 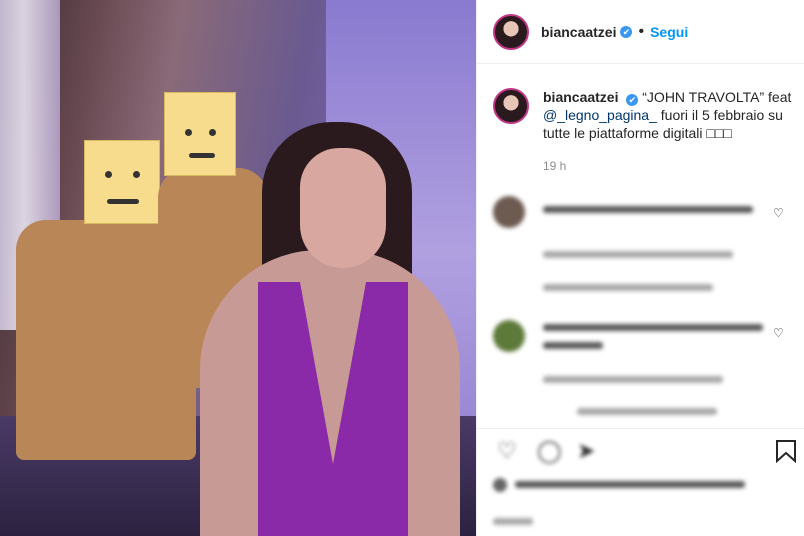 What do you see at coordinates (578, 32) in the screenshot?
I see `username-link: biancaatzei` at bounding box center [578, 32].